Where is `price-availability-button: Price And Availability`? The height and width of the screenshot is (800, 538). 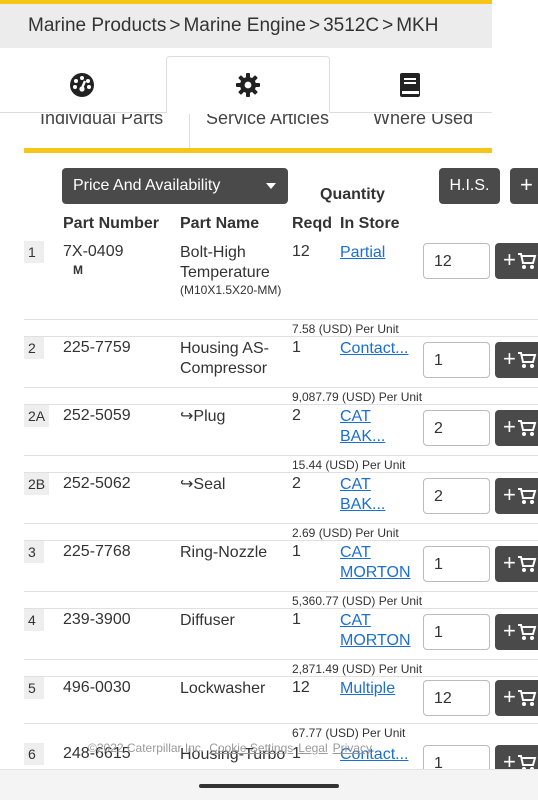
price-availability-button: Price And Availability is located at coordinates (175, 186).